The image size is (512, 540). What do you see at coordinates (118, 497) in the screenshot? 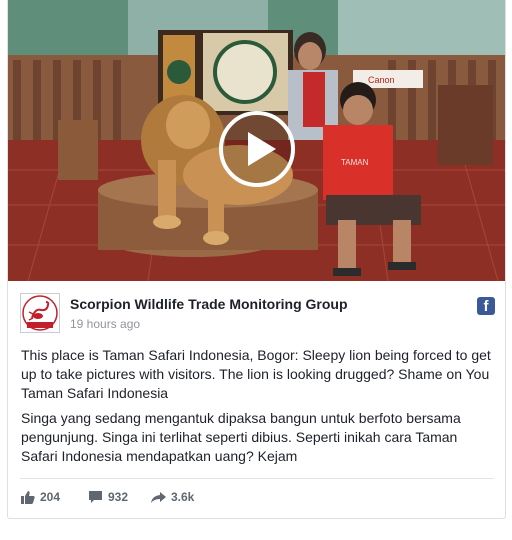
I see `comments-value: 932` at bounding box center [118, 497].